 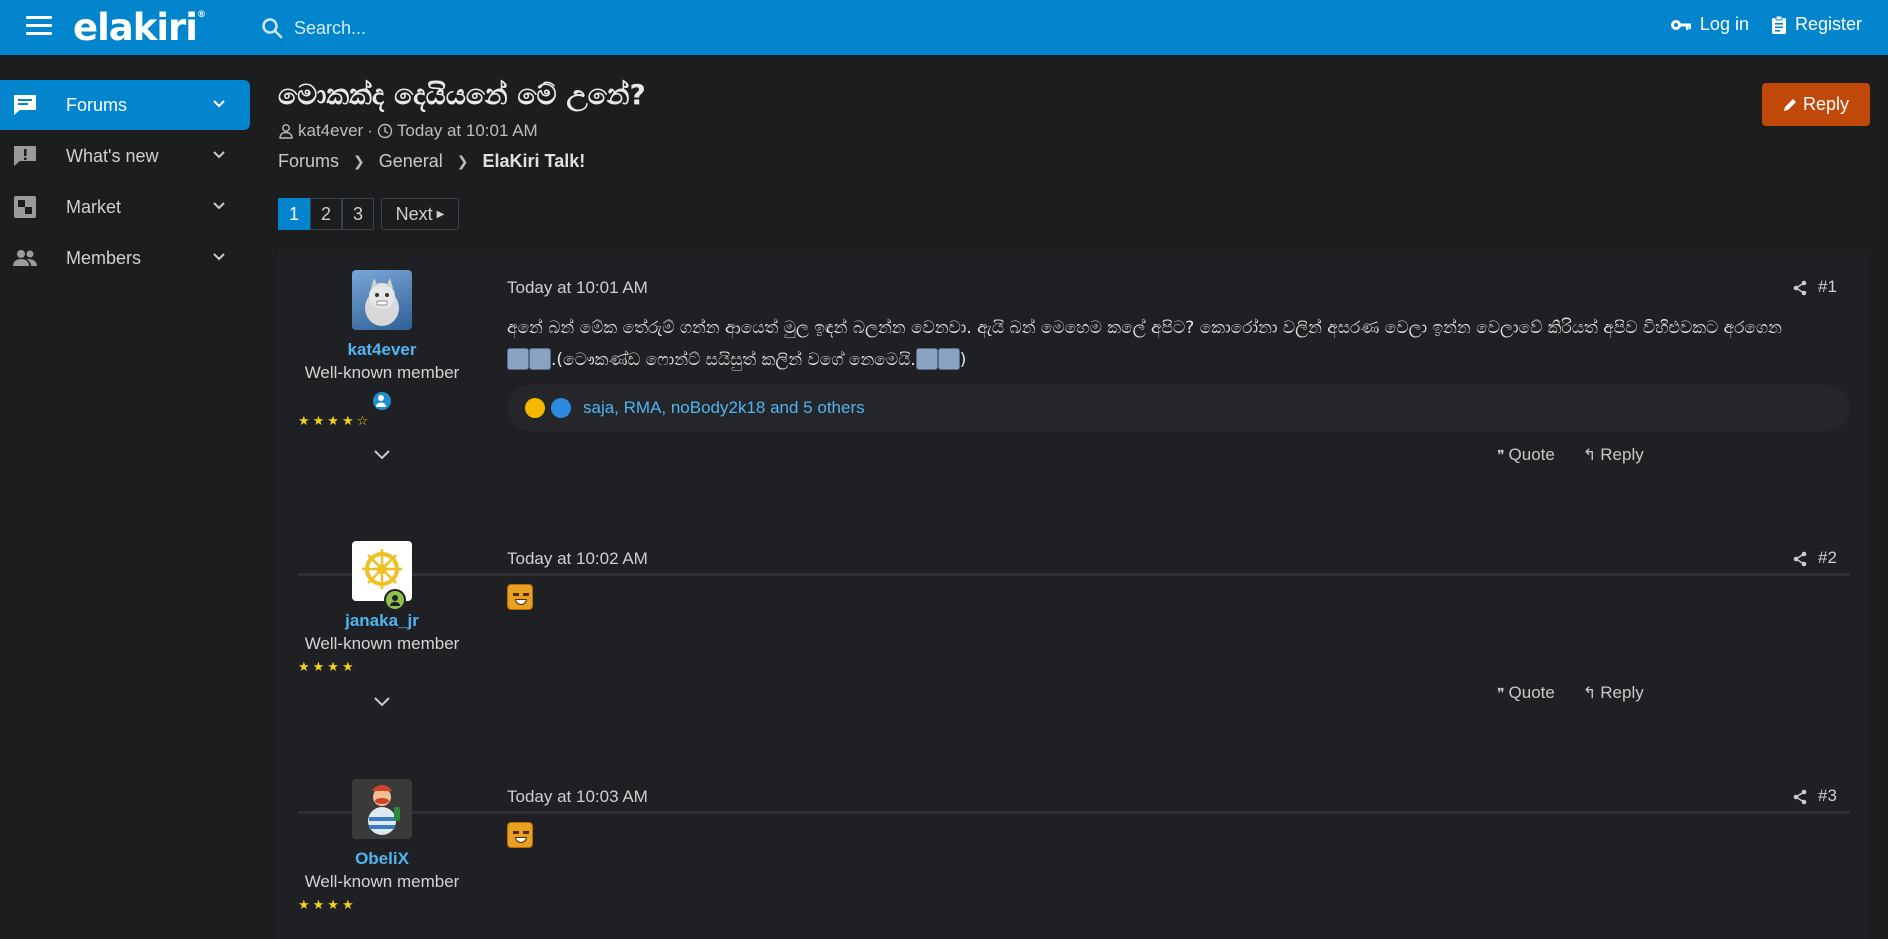 What do you see at coordinates (577, 797) in the screenshot?
I see `post-date: Today at 10:03 AM` at bounding box center [577, 797].